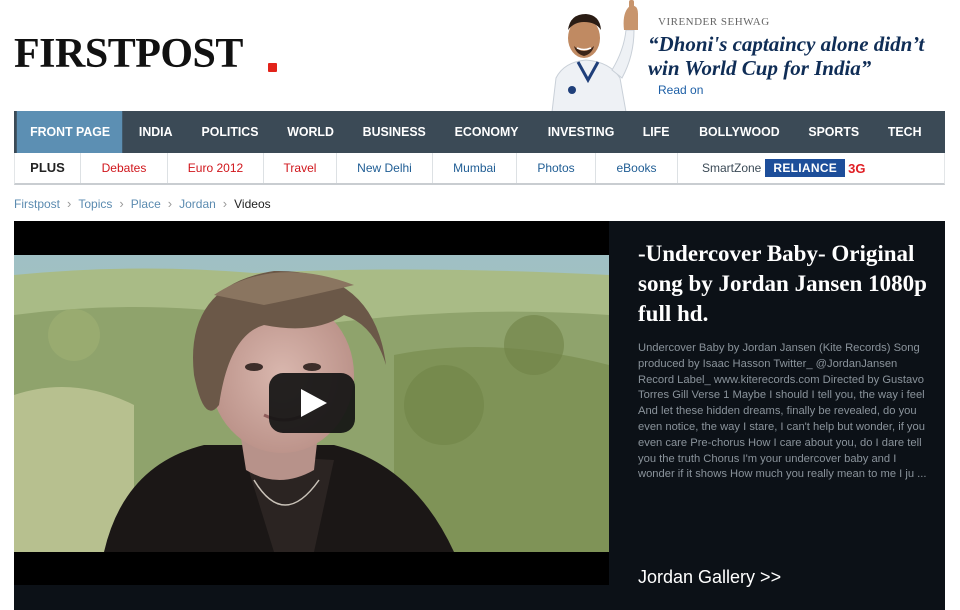  I want to click on nav-item-economy: ECONOMY, so click(487, 132).